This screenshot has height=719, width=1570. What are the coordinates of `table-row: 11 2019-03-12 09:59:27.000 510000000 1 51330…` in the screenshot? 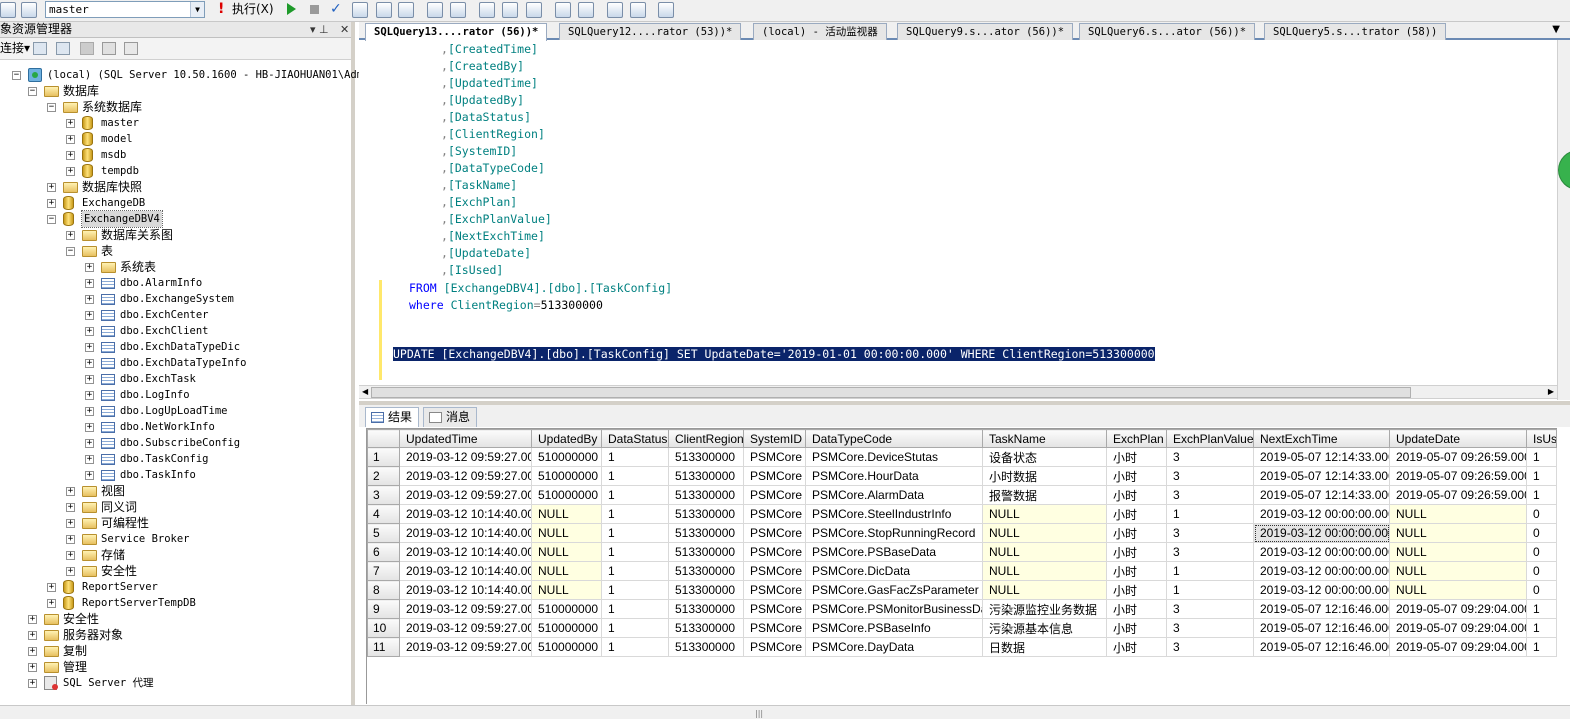 It's located at (962, 647).